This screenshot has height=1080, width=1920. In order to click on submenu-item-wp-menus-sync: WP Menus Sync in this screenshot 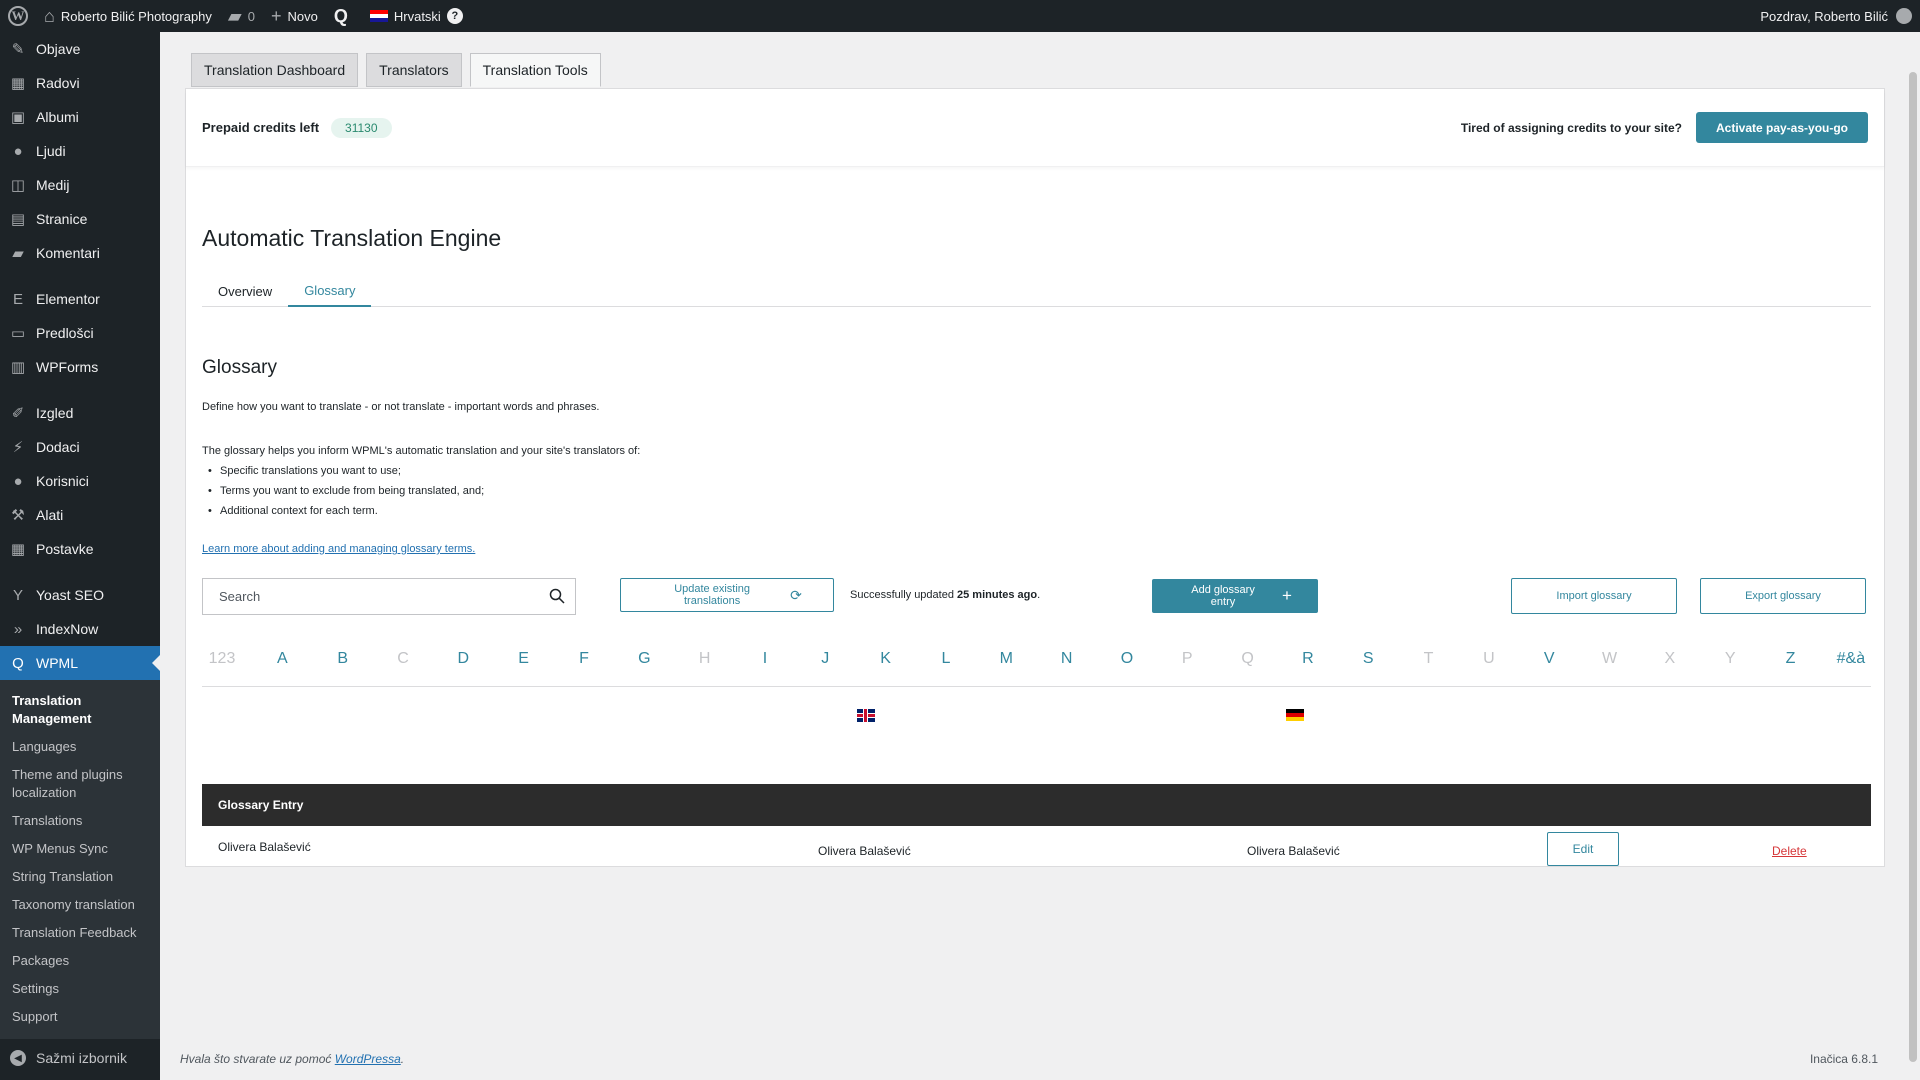, I will do `click(80, 849)`.